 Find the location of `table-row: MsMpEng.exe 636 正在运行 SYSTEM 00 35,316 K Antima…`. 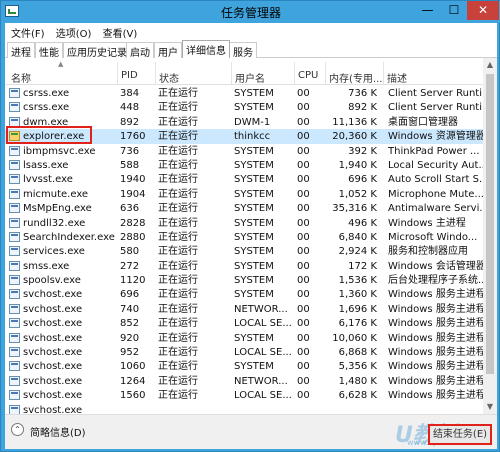

table-row: MsMpEng.exe 636 正在运行 SYSTEM 00 35,316 K Antima… is located at coordinates (244, 208).